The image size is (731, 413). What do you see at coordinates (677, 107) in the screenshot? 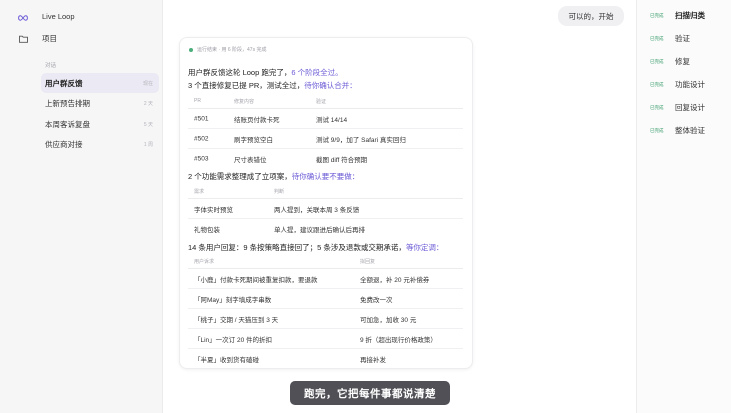
I see `stage-item-reply-design: 已完成 回复设计` at bounding box center [677, 107].